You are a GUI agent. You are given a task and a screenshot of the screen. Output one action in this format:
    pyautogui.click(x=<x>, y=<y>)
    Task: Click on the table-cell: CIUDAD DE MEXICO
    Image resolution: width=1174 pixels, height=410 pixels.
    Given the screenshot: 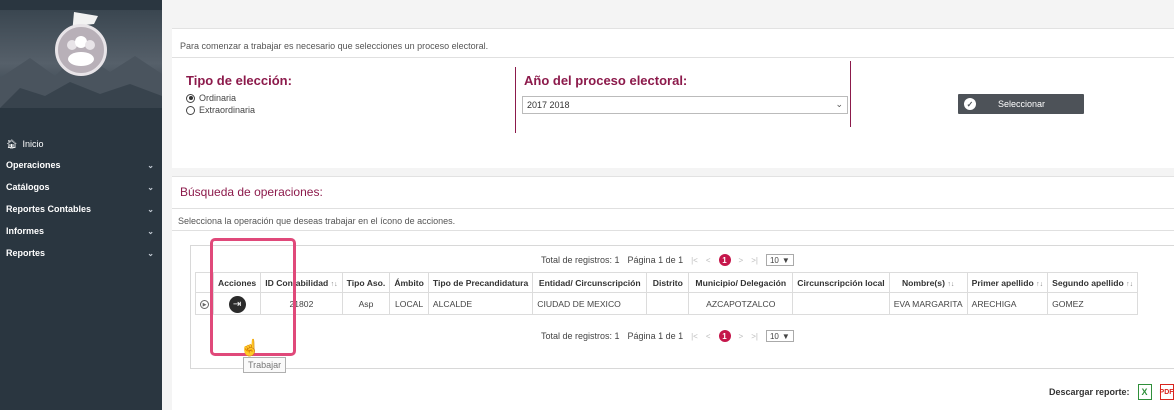 What is the action you would take?
    pyautogui.click(x=590, y=303)
    